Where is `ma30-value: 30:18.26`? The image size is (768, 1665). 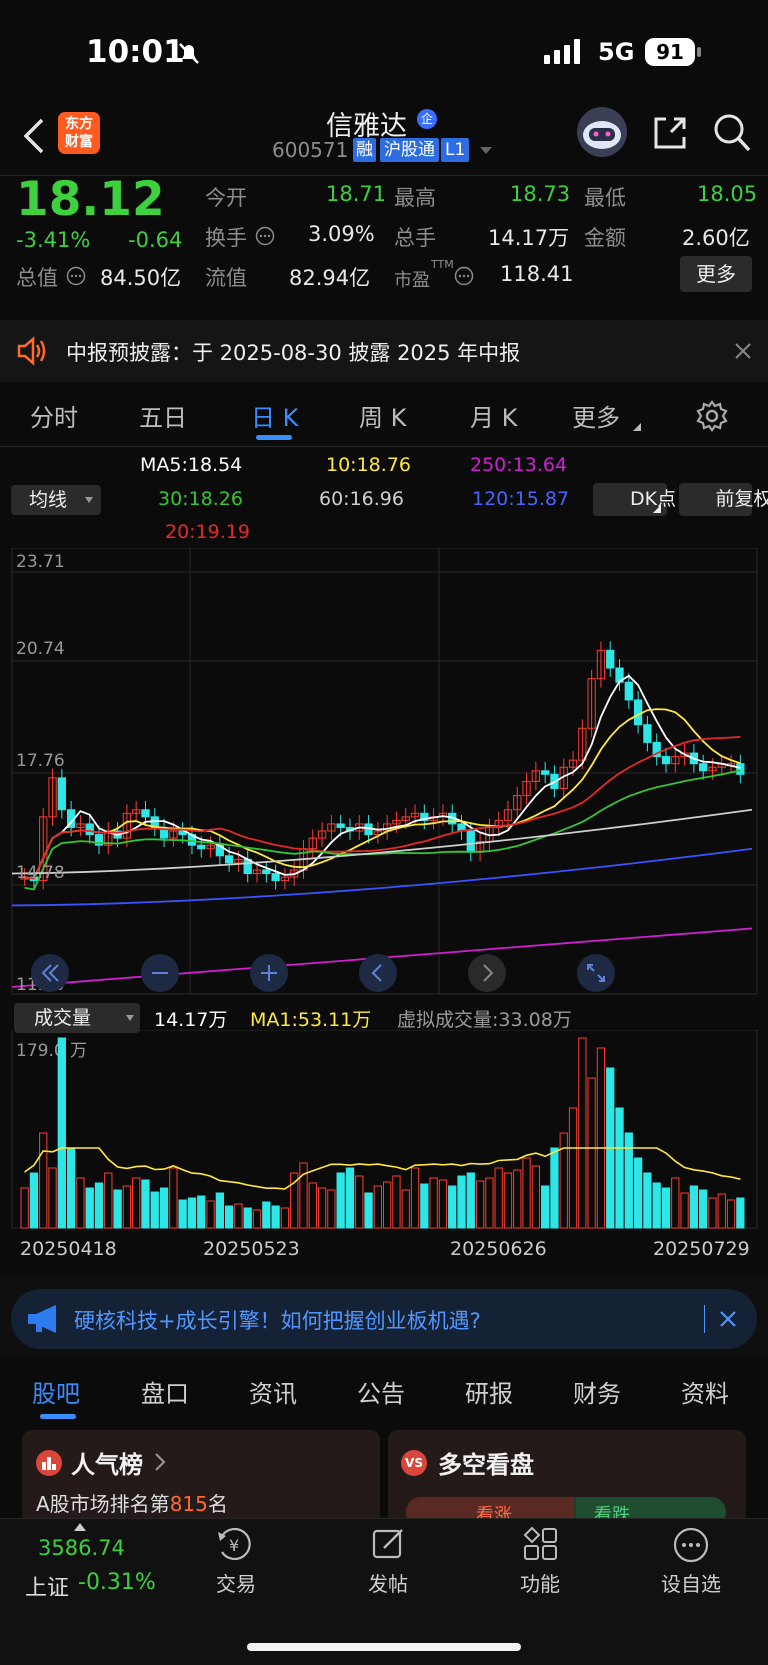 ma30-value: 30:18.26 is located at coordinates (200, 499).